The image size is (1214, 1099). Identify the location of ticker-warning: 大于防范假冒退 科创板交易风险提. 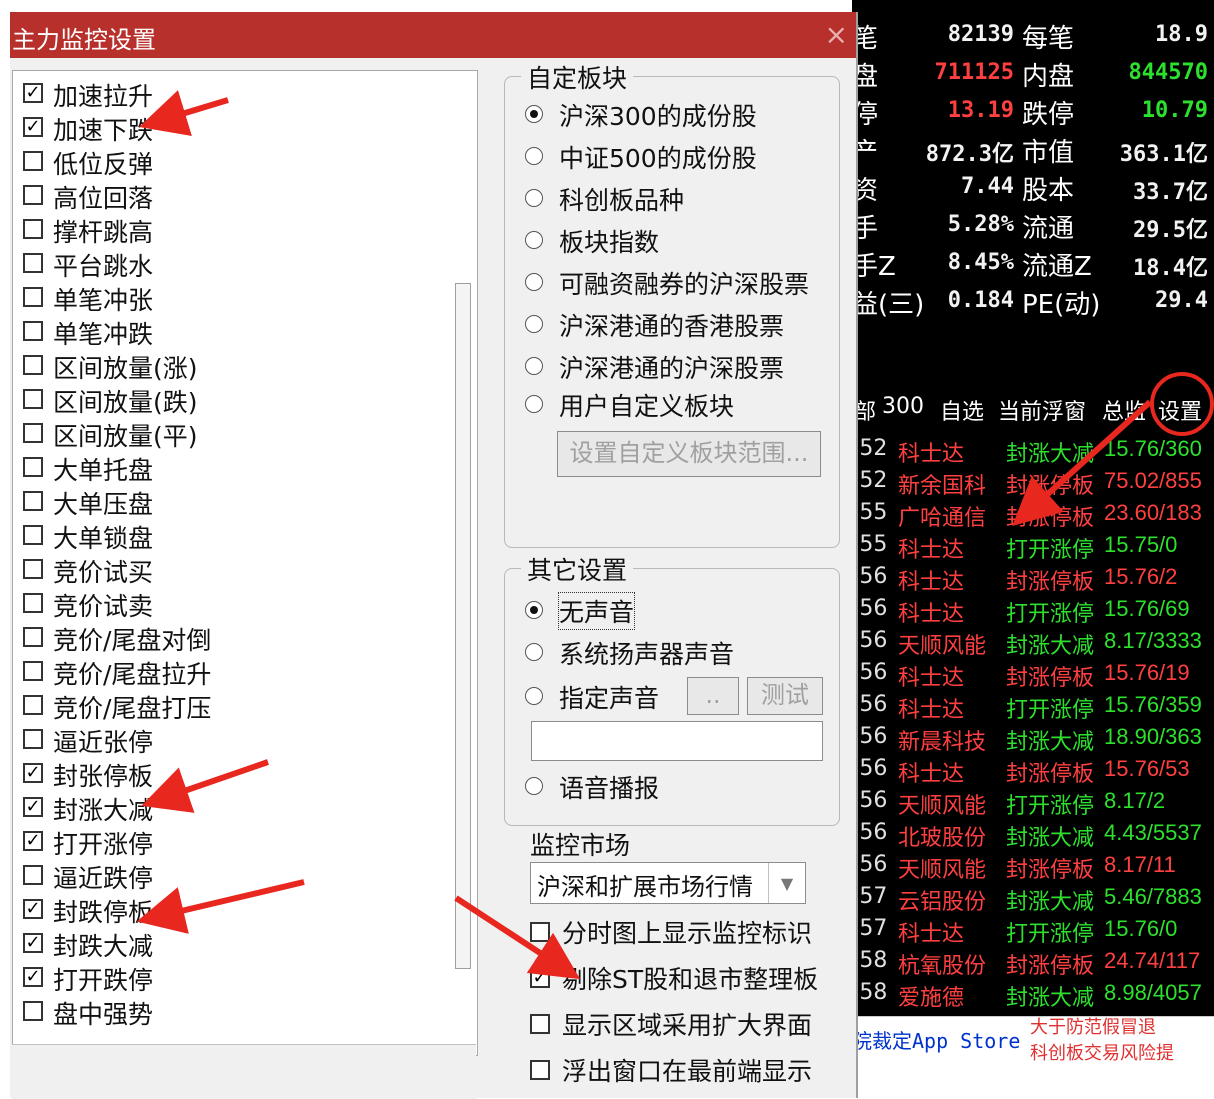
(1102, 1042).